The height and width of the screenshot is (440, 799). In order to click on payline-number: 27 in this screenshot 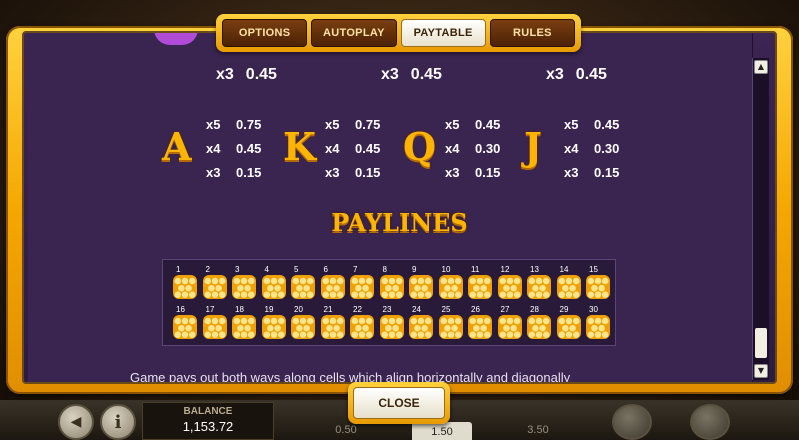, I will do `click(505, 309)`.